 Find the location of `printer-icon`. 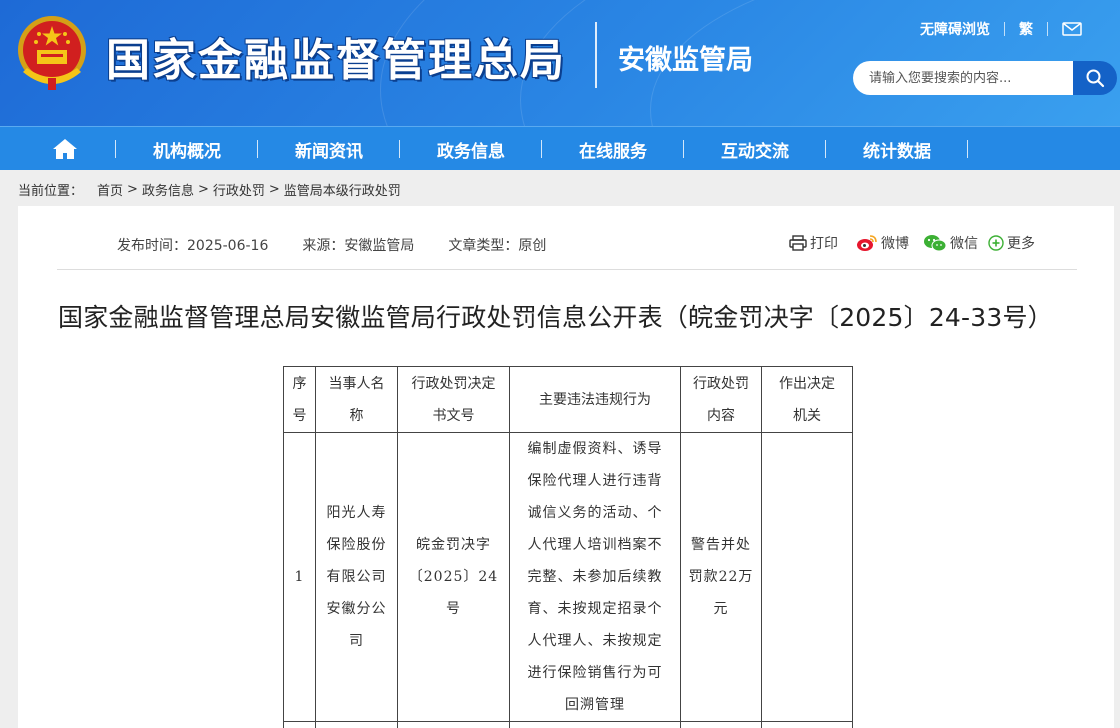

printer-icon is located at coordinates (798, 243).